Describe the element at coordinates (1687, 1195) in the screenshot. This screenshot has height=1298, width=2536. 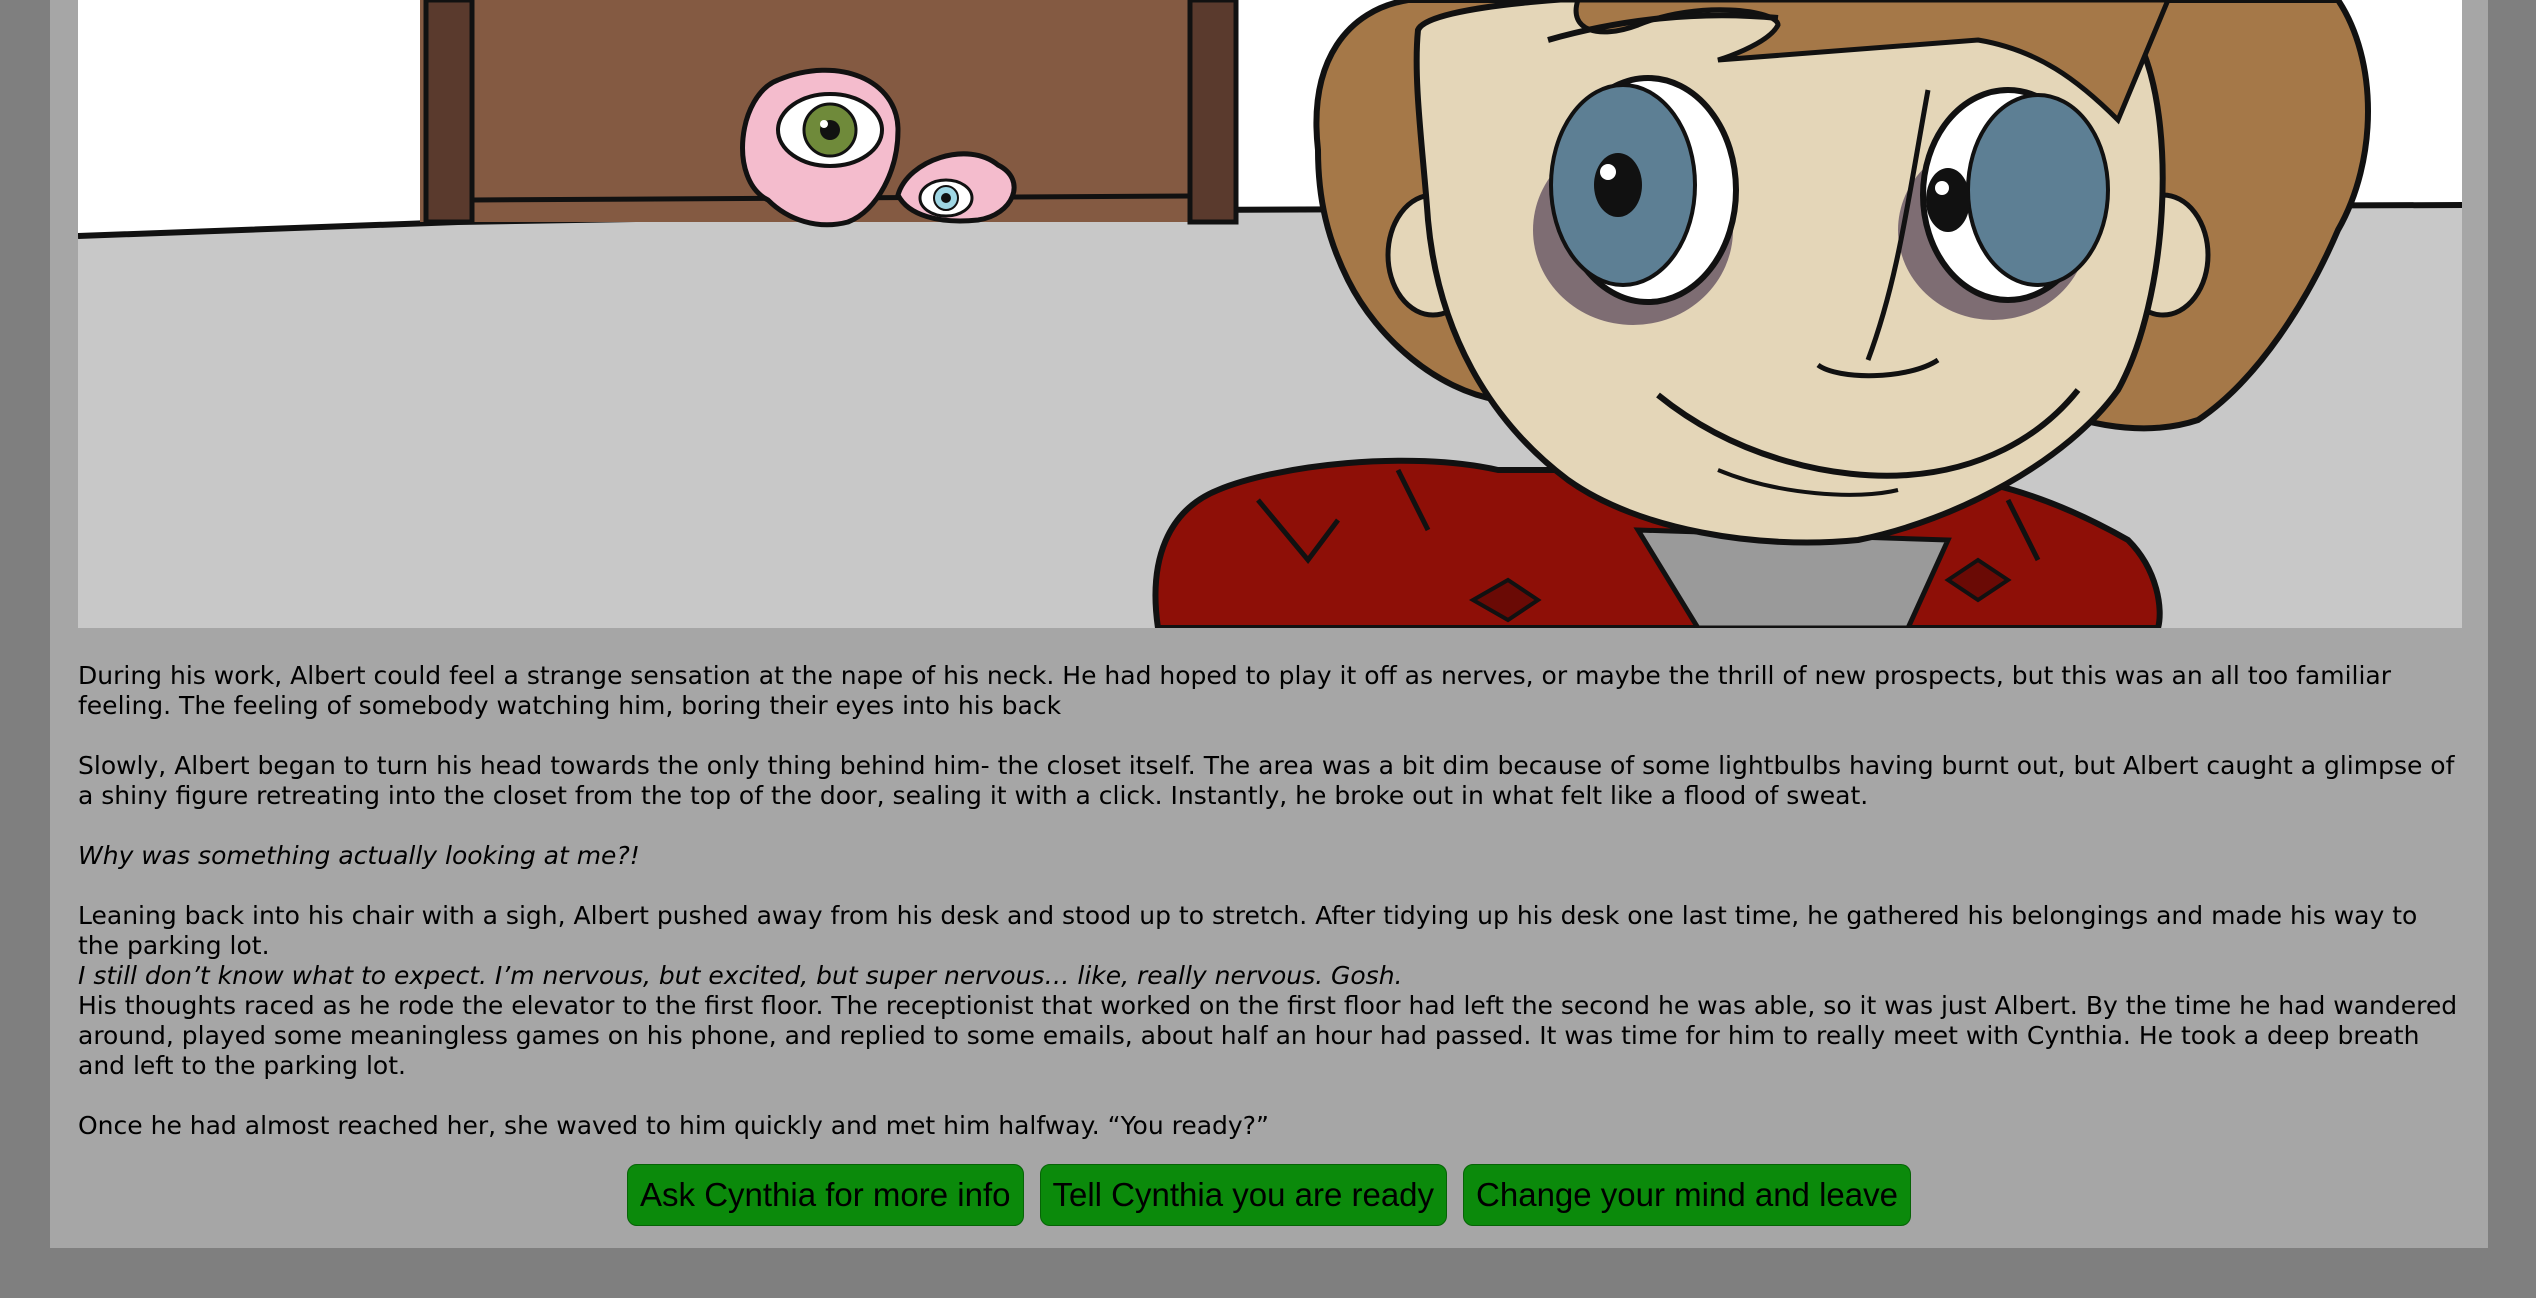
I see `leave-button: Change your mind and leave` at that location.